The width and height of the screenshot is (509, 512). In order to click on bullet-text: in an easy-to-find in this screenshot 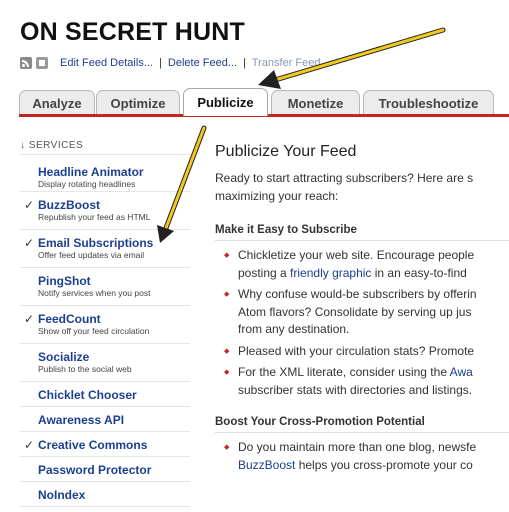, I will do `click(419, 272)`.